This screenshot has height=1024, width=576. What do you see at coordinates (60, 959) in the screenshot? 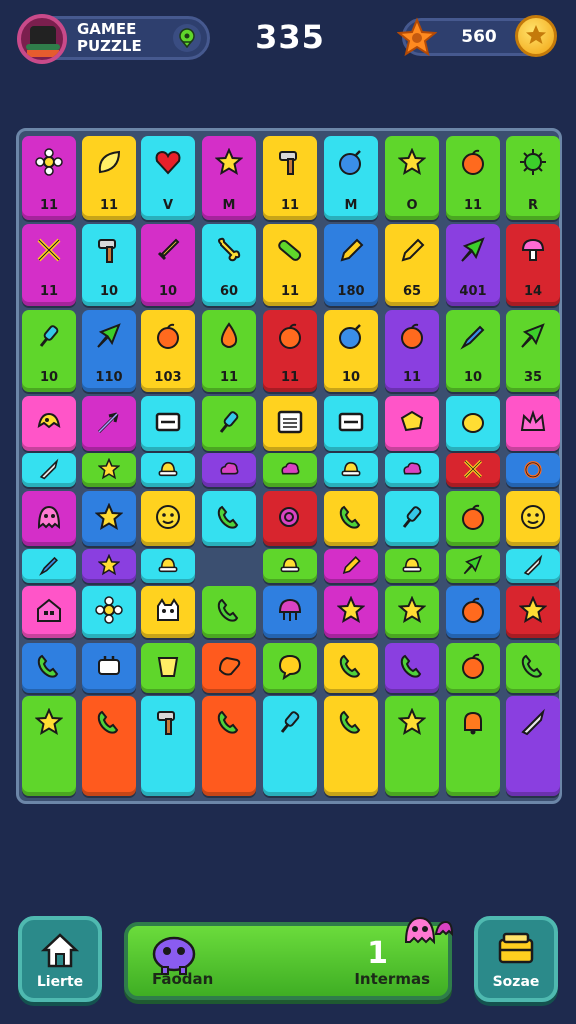
I see `home-button: Lierte` at bounding box center [60, 959].